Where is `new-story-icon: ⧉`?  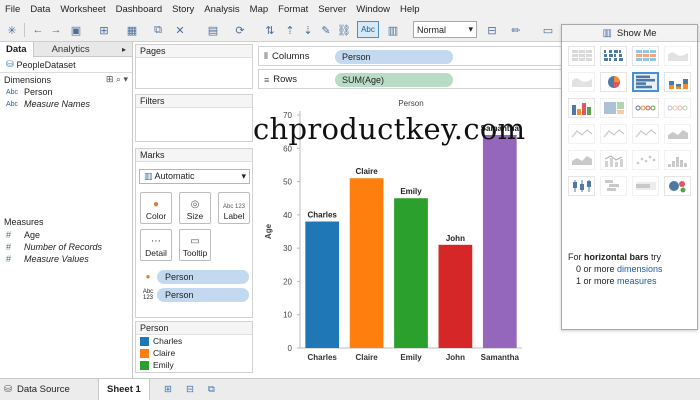 new-story-icon: ⧉ is located at coordinates (211, 389).